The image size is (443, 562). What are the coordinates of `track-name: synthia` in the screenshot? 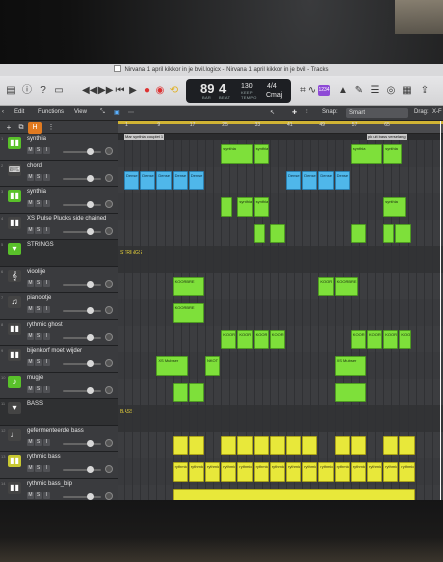 It's located at (36, 192).